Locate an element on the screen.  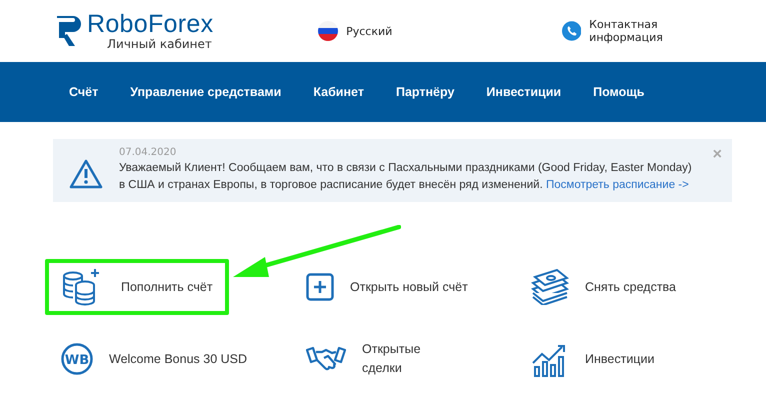
nav-item: Управление средствами is located at coordinates (206, 92).